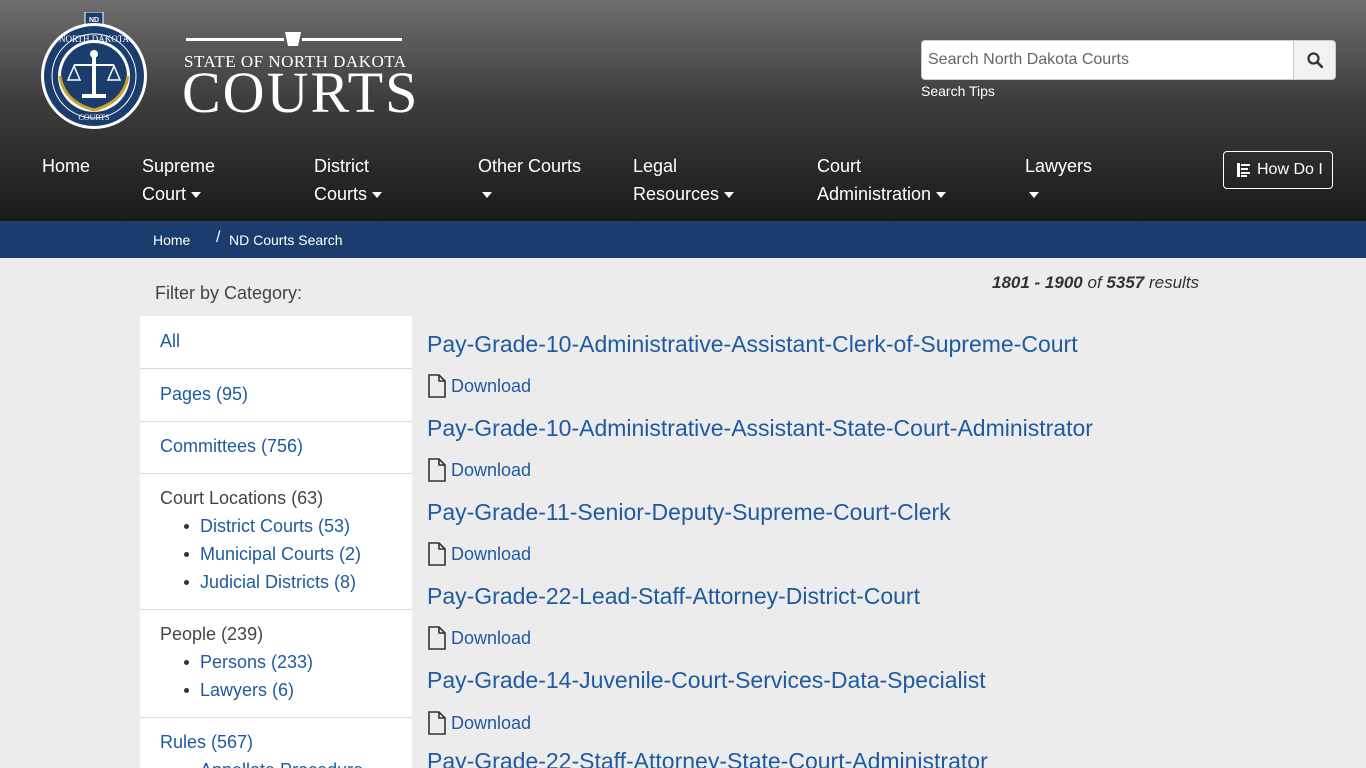 The height and width of the screenshot is (768, 1366). Describe the element at coordinates (276, 743) in the screenshot. I see `category-rules-row: Rules (567) Appellate Procedure` at that location.